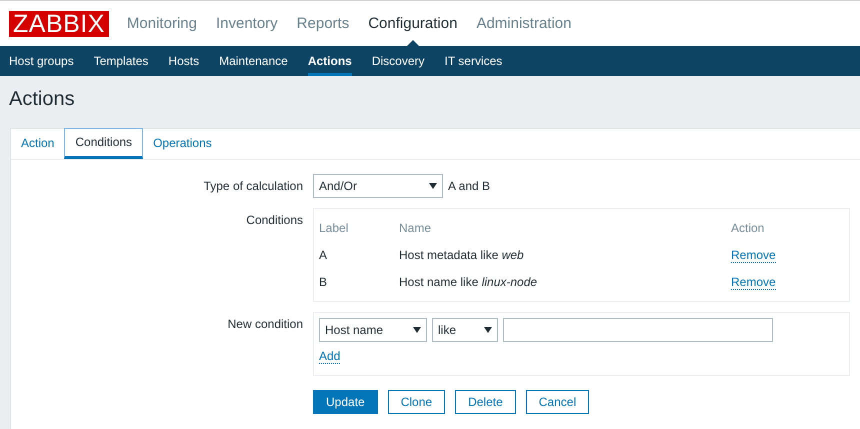 The height and width of the screenshot is (429, 860). Describe the element at coordinates (378, 186) in the screenshot. I see `calculation-select: And/Or` at that location.